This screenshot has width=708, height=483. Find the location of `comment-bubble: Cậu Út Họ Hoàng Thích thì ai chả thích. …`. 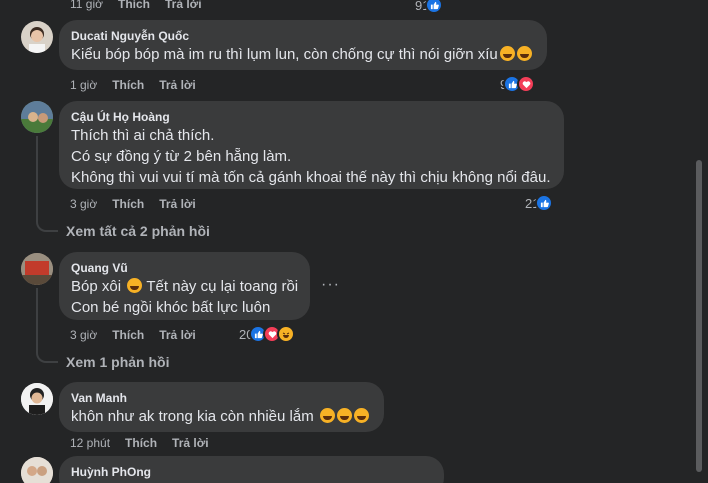

comment-bubble: Cậu Út Họ Hoàng Thích thì ai chả thích. … is located at coordinates (311, 145).